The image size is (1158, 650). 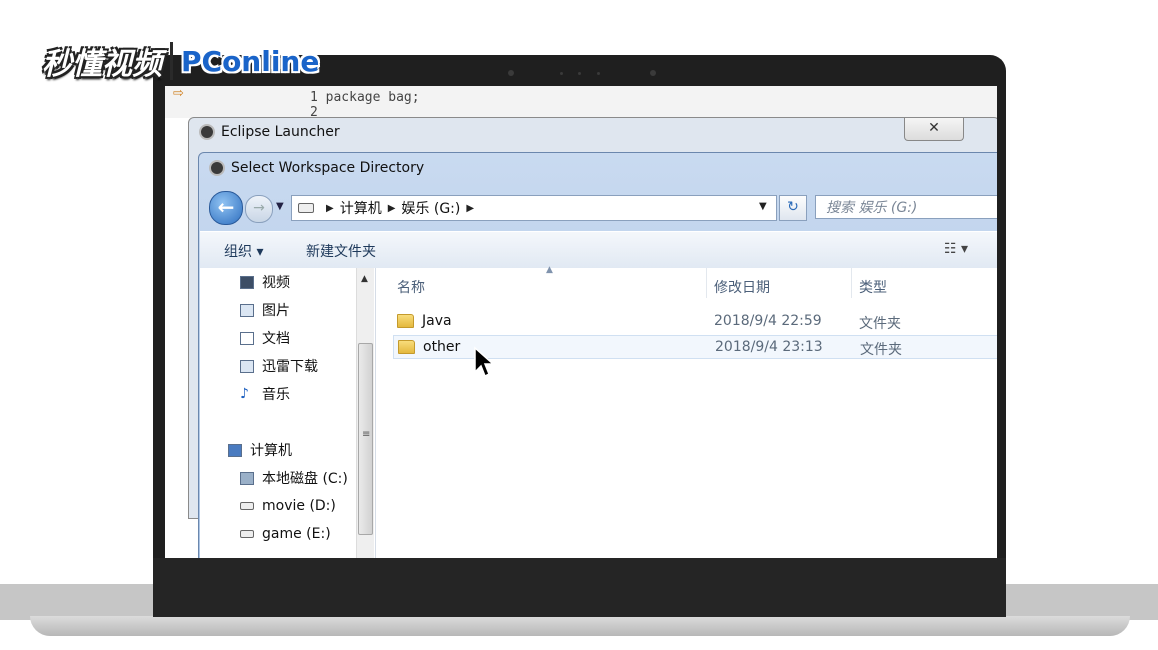 I want to click on logo-divider, so click(x=171, y=61).